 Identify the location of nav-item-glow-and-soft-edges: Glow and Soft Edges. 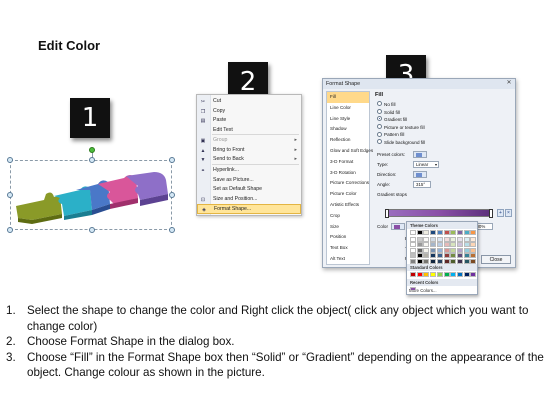
(350, 151).